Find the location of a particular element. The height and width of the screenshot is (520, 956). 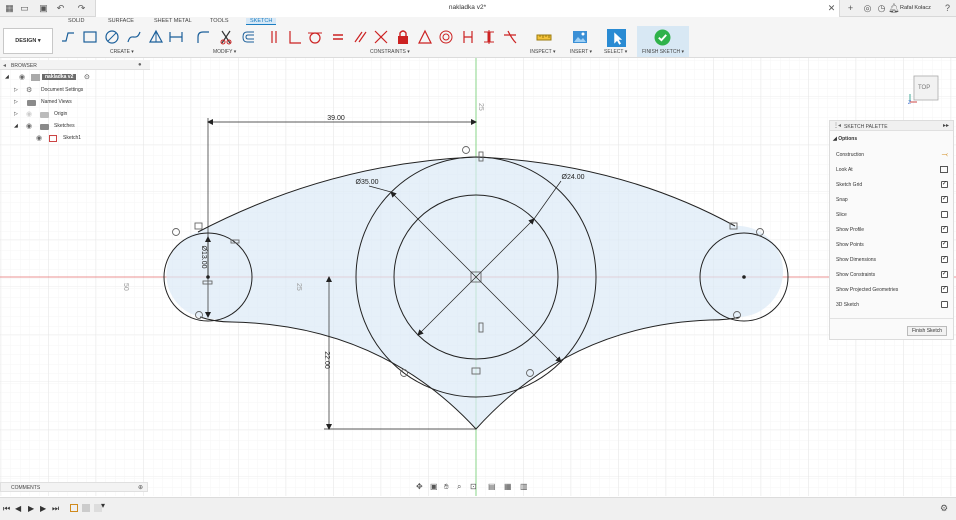

browser-pin-icon: ● is located at coordinates (140, 65).